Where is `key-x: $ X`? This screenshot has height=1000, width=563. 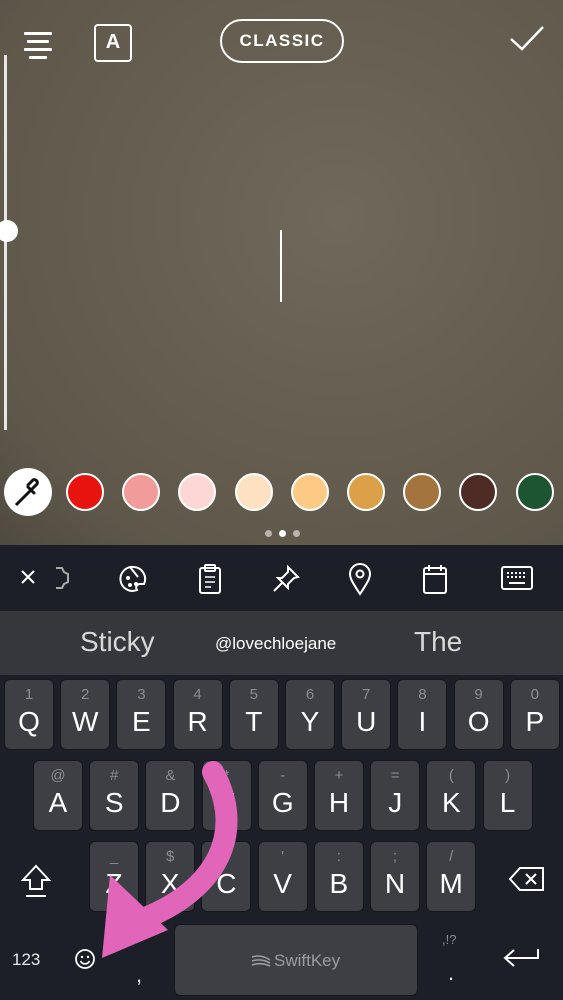 key-x: $ X is located at coordinates (170, 876).